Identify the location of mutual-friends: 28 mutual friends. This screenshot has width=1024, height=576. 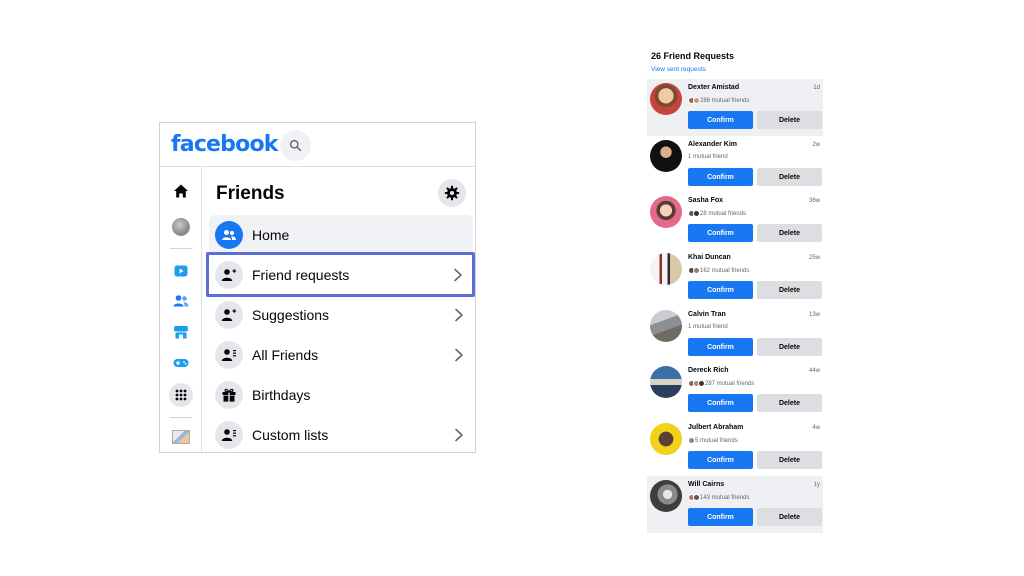
(717, 213).